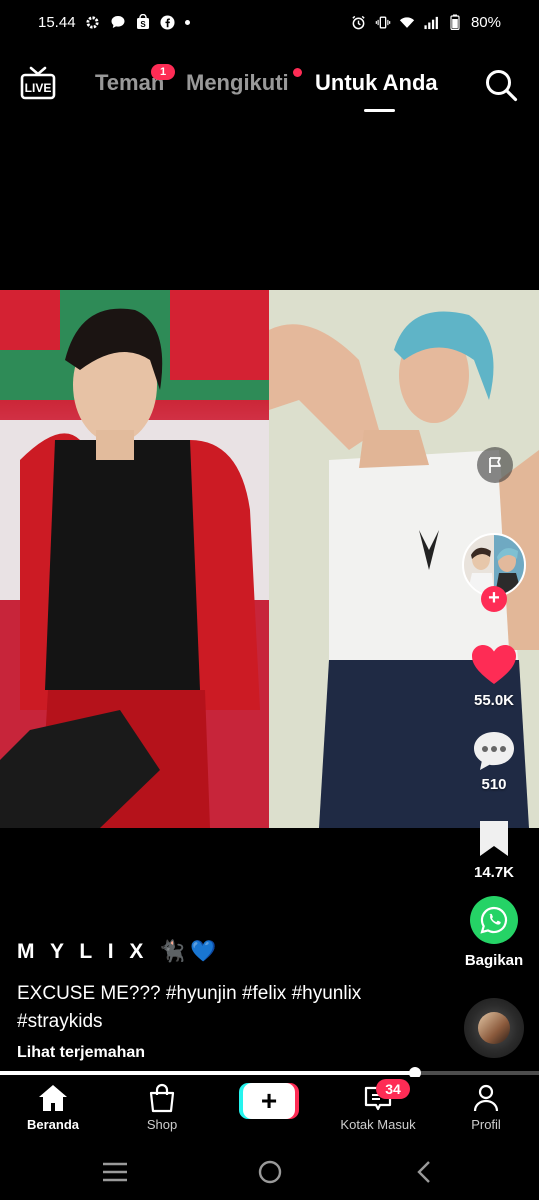  I want to click on like-count: 55.0K, so click(494, 700).